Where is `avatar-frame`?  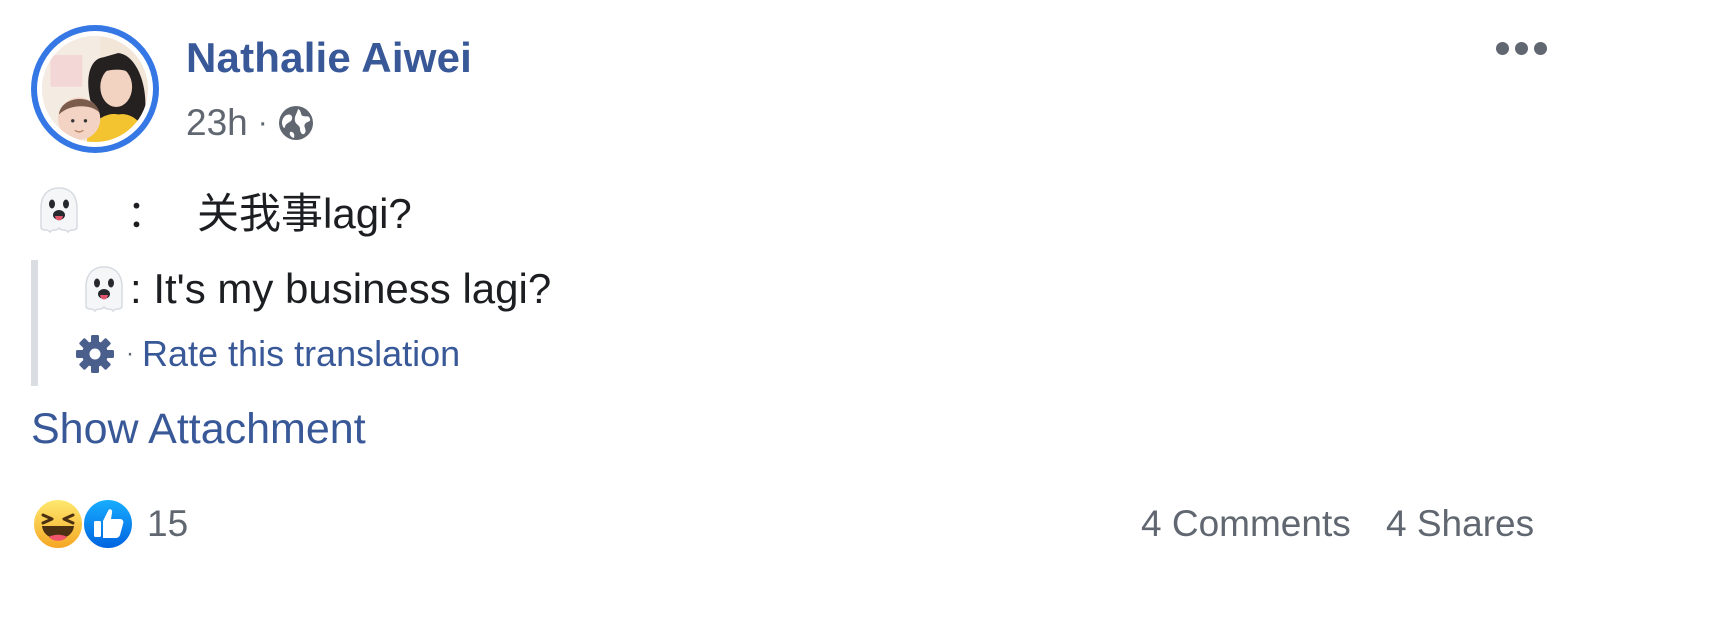 avatar-frame is located at coordinates (95, 89).